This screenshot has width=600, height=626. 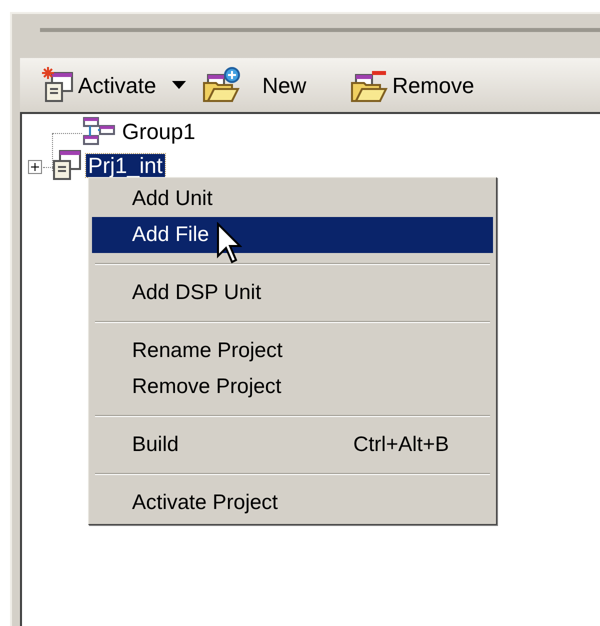 What do you see at coordinates (292, 293) in the screenshot?
I see `menu-item: Add DSP Unit` at bounding box center [292, 293].